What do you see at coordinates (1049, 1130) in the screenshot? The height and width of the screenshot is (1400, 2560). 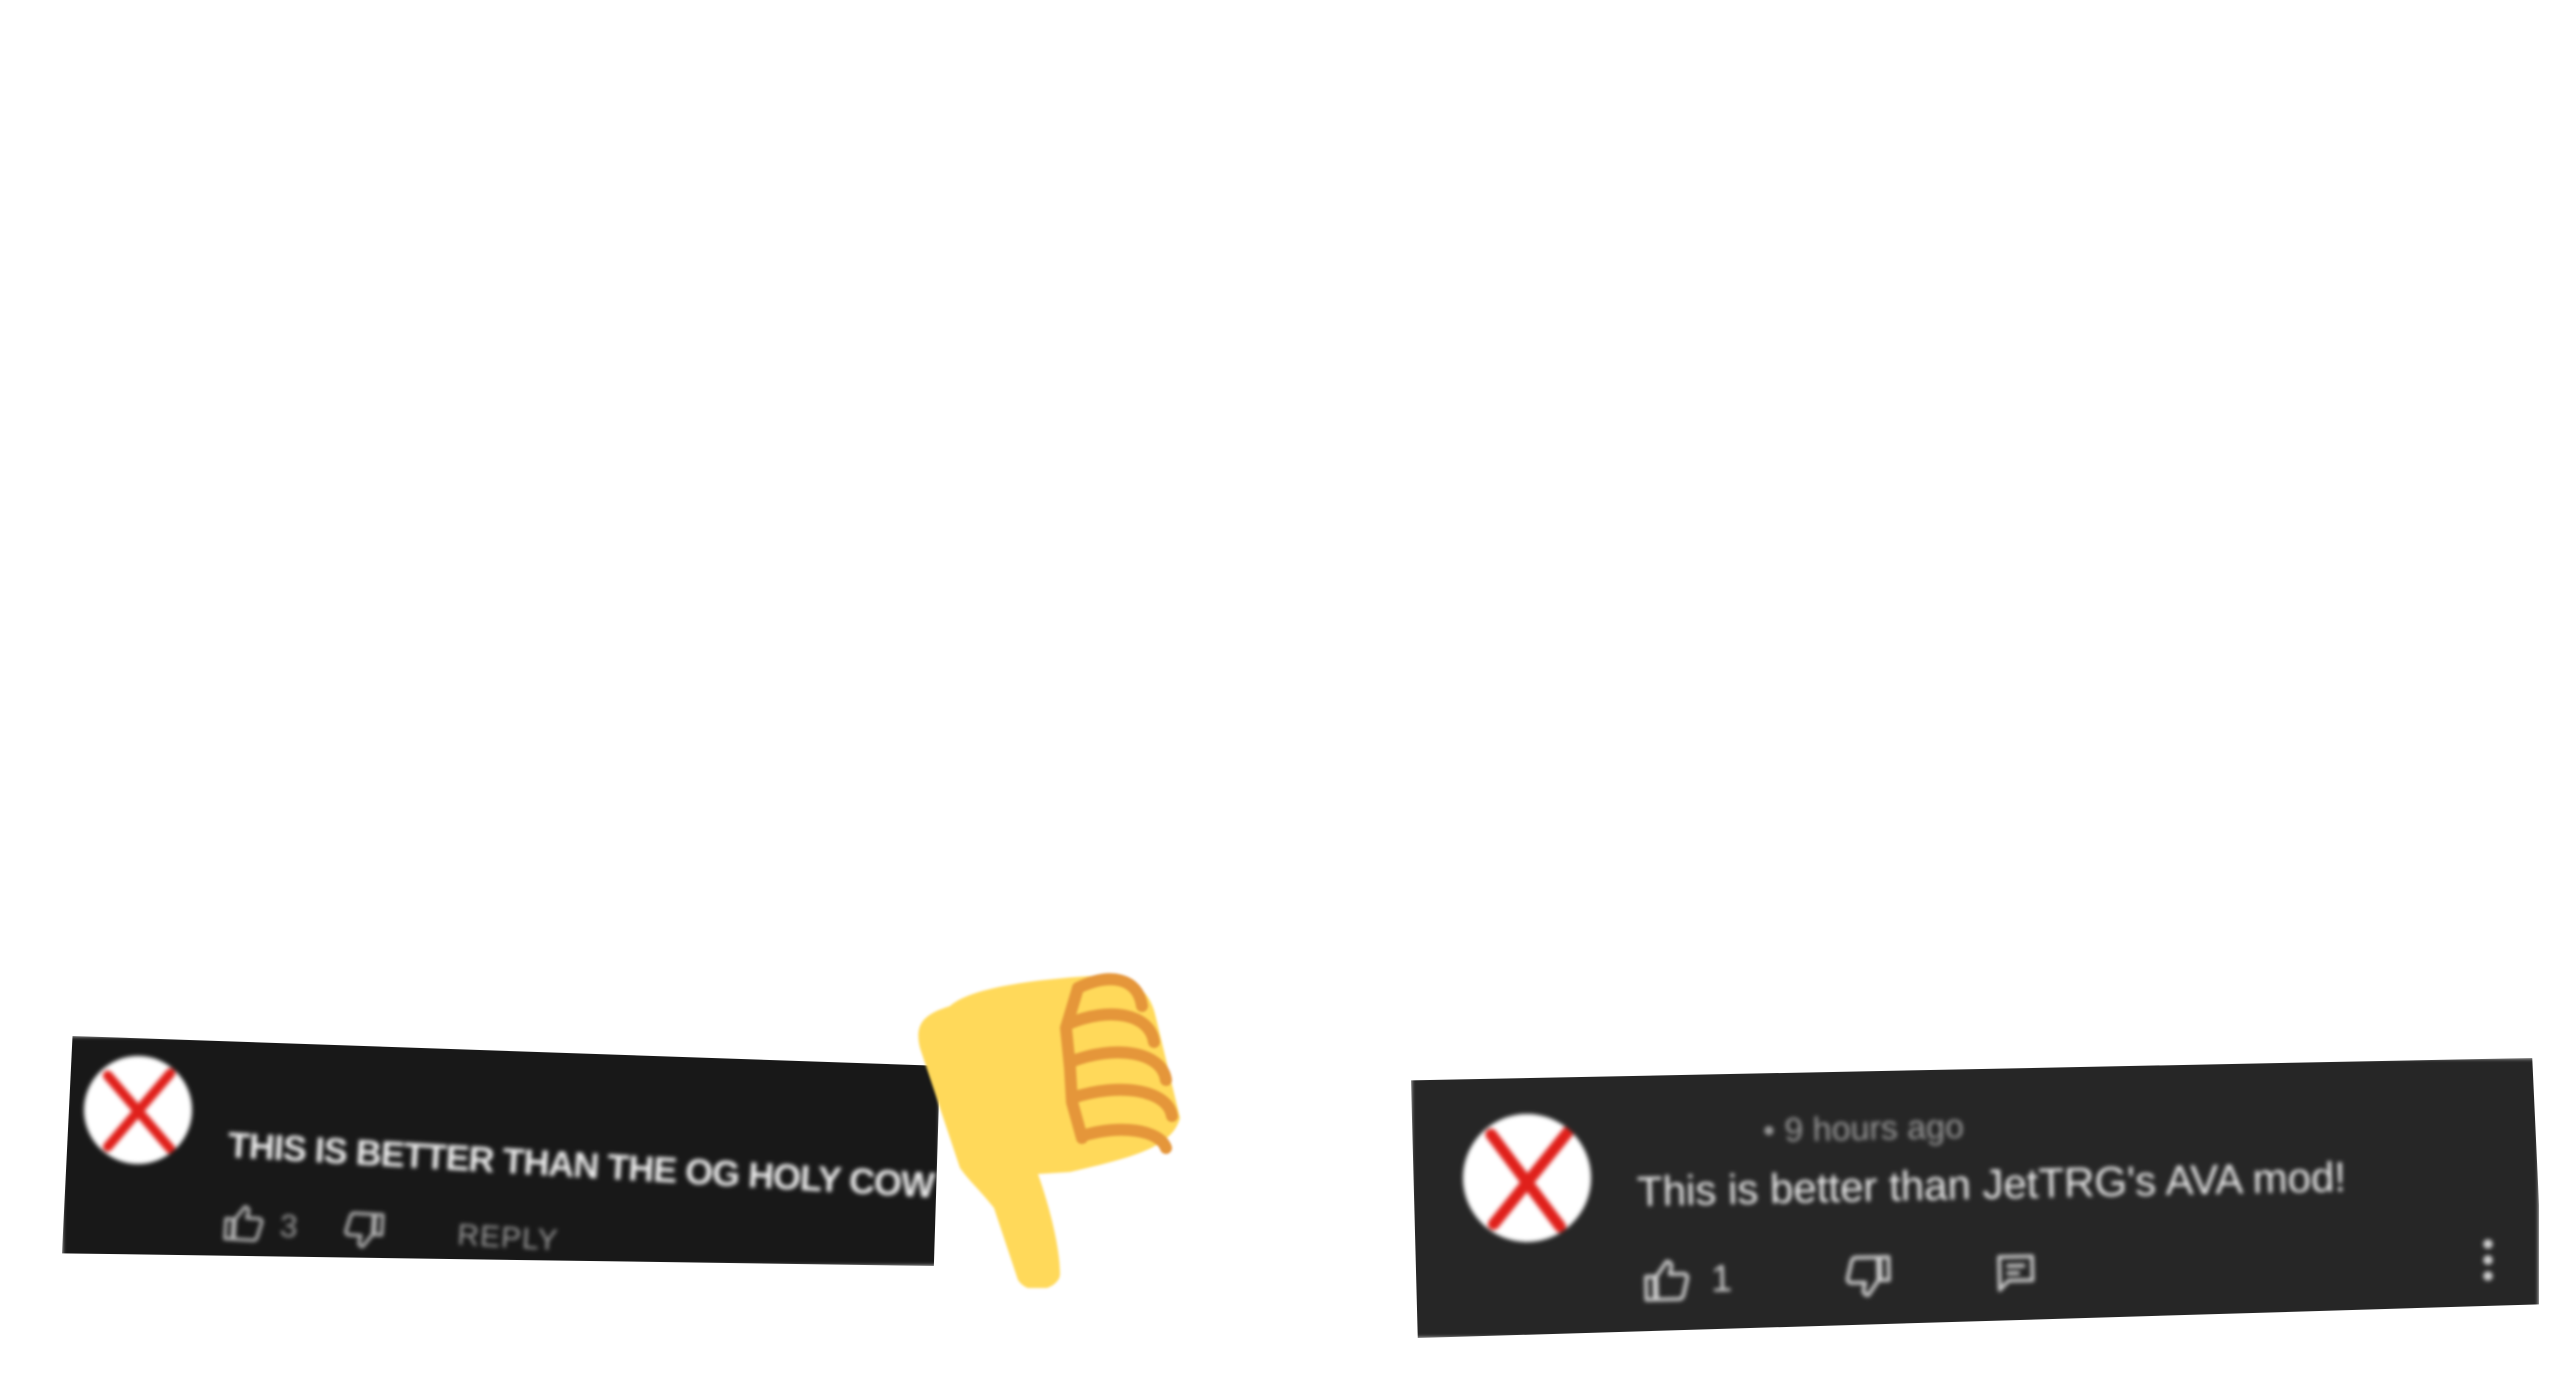 I see `thumbs-down-emoji-icon` at bounding box center [1049, 1130].